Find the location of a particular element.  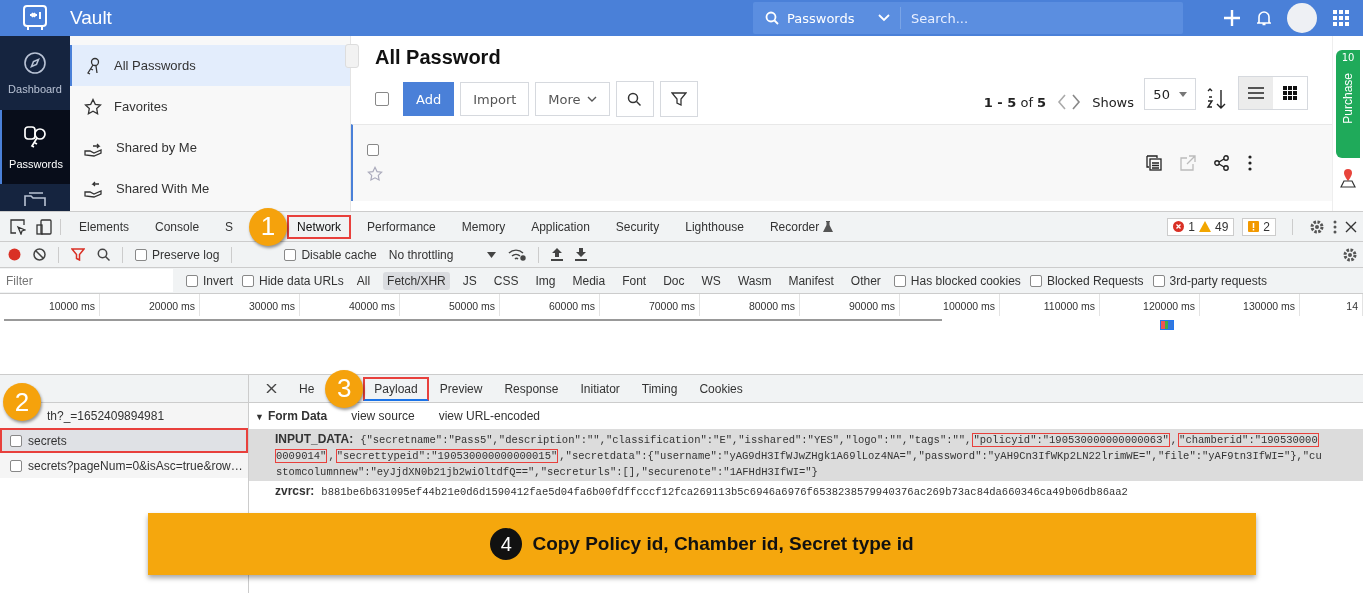

sort-icon is located at coordinates (1217, 99).